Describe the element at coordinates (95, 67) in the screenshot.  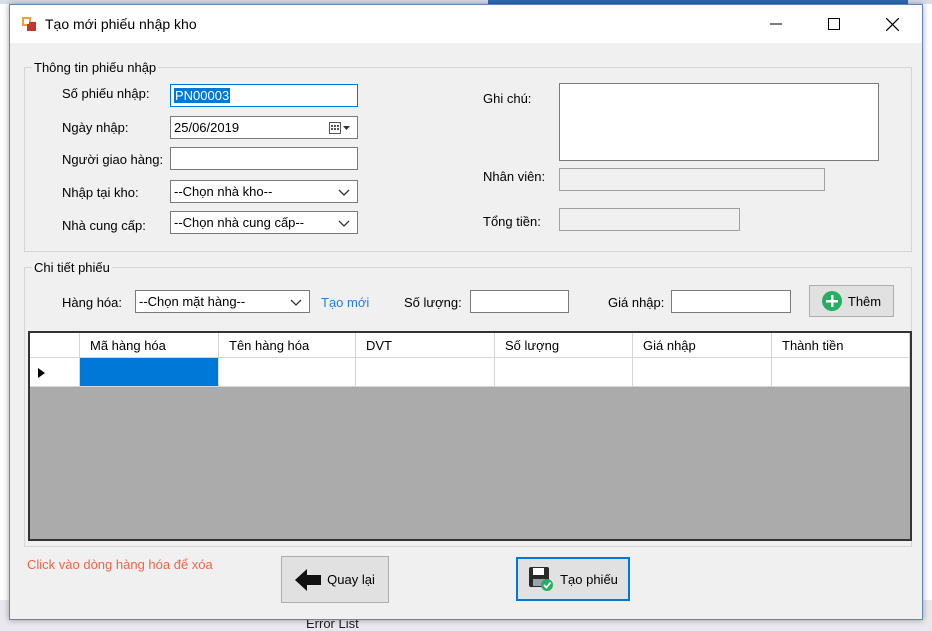
I see `info-group-caption: Thông tin phiếu nhập` at that location.